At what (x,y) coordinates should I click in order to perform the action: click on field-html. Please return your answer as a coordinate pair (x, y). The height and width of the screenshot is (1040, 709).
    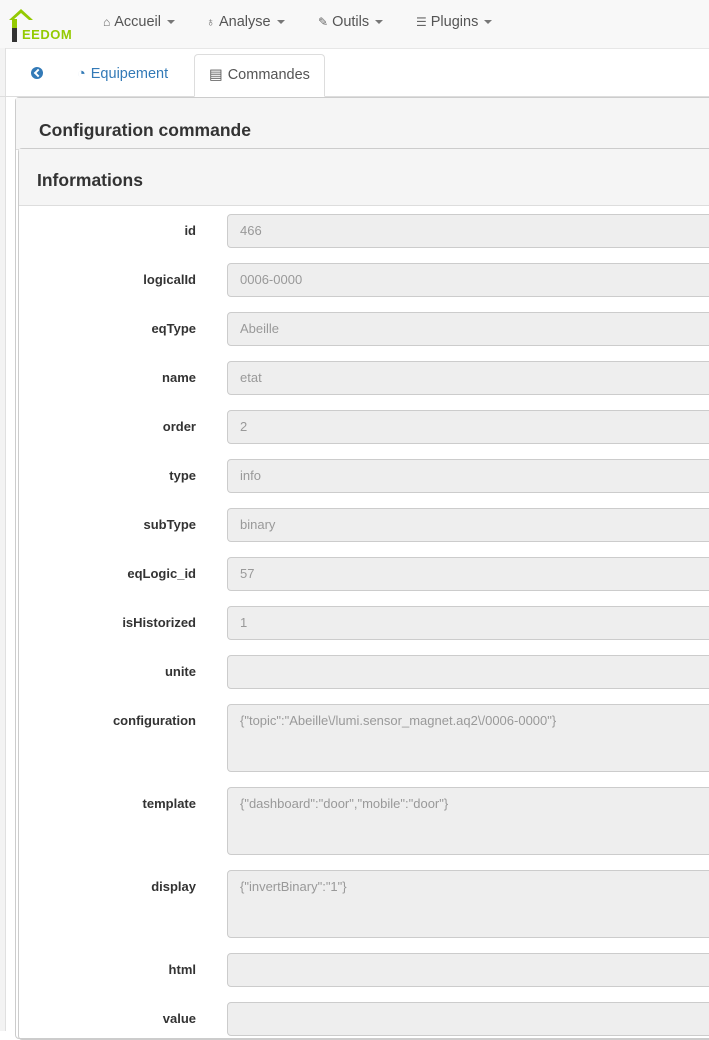
    Looking at the image, I should click on (468, 970).